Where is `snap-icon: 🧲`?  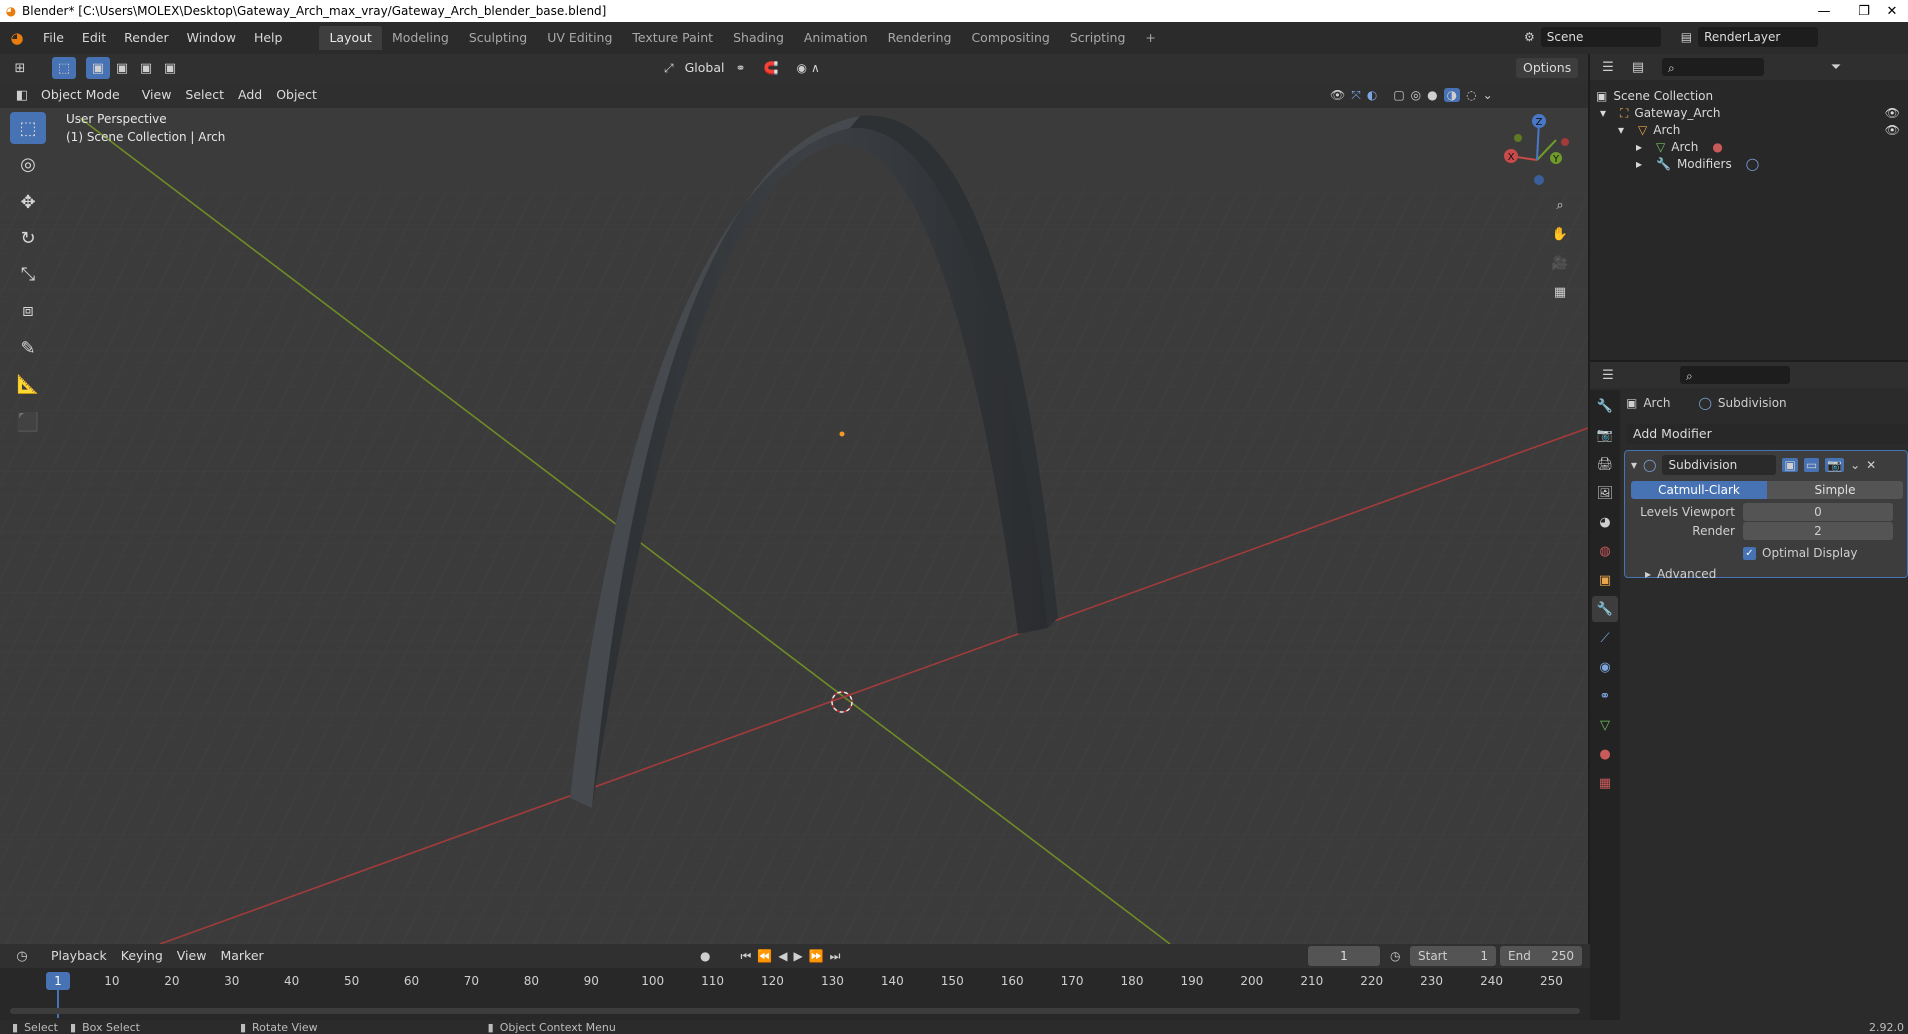 snap-icon: 🧲 is located at coordinates (771, 68).